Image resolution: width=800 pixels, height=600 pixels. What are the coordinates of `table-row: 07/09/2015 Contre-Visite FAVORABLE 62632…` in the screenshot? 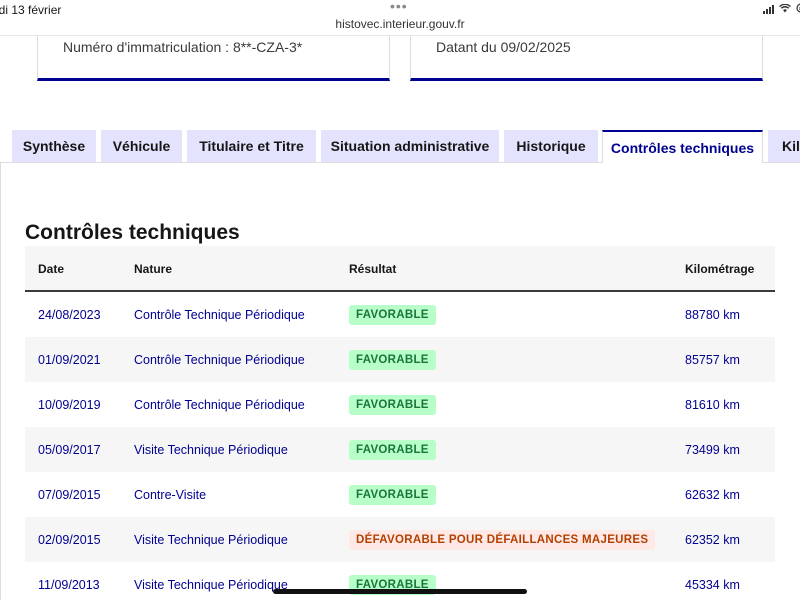 It's located at (400, 494).